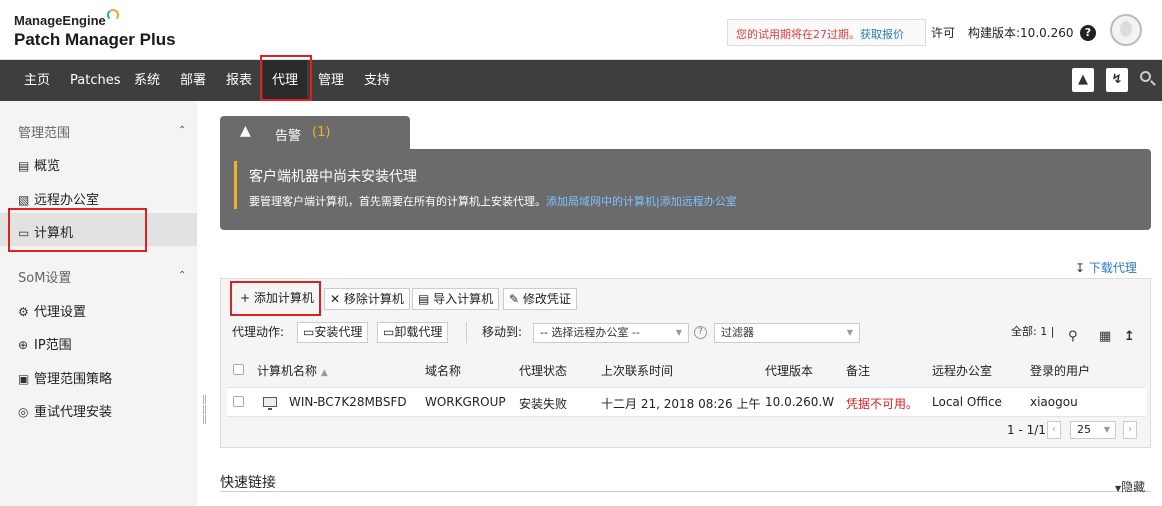  Describe the element at coordinates (882, 34) in the screenshot. I see `get-quote-link: 获取报价` at that location.